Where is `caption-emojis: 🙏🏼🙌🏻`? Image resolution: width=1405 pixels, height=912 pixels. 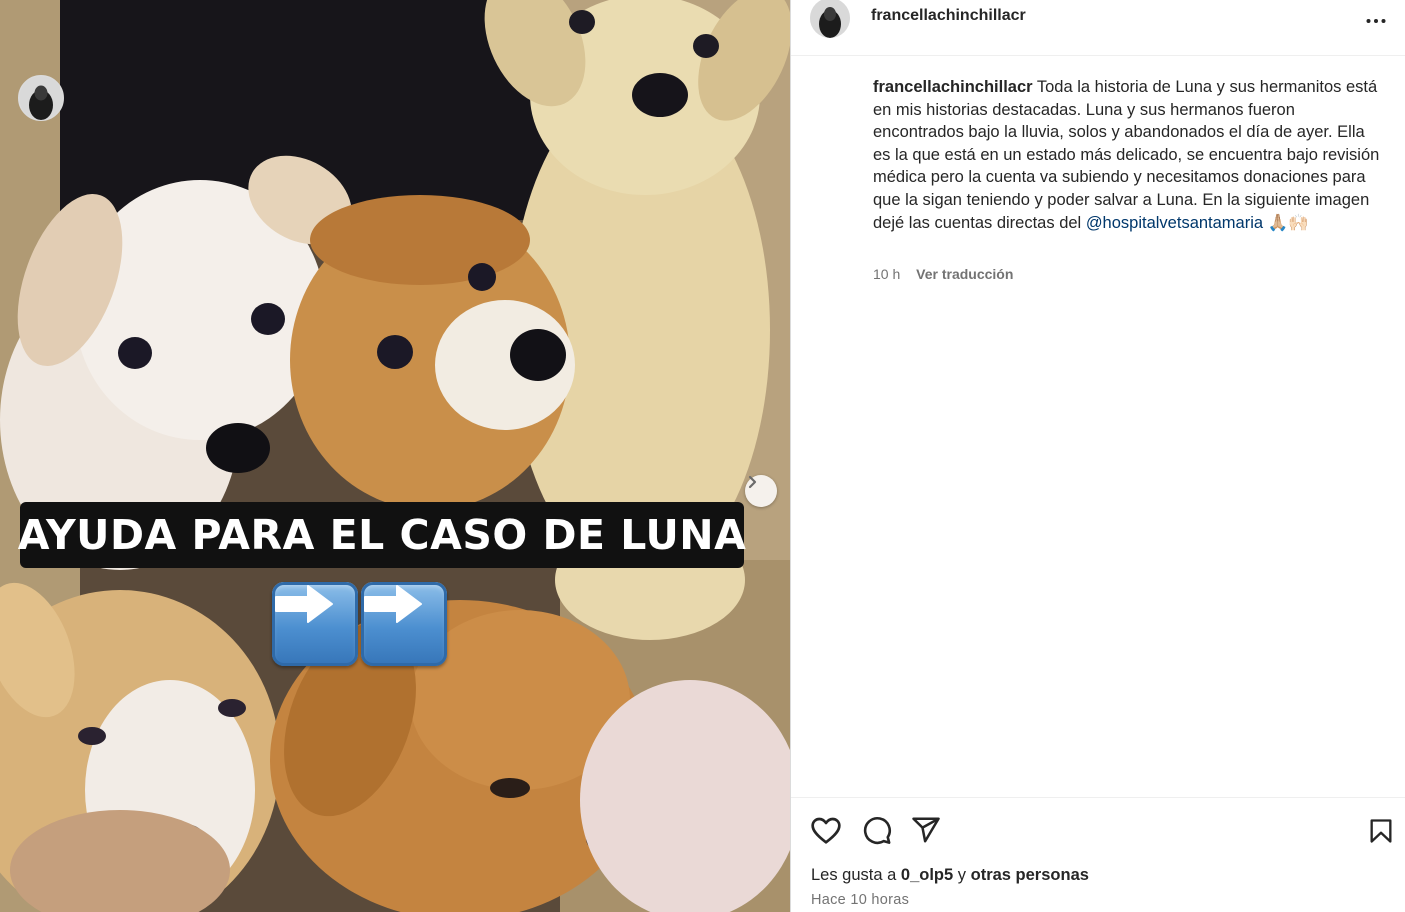 caption-emojis: 🙏🏼🙌🏻 is located at coordinates (1288, 222).